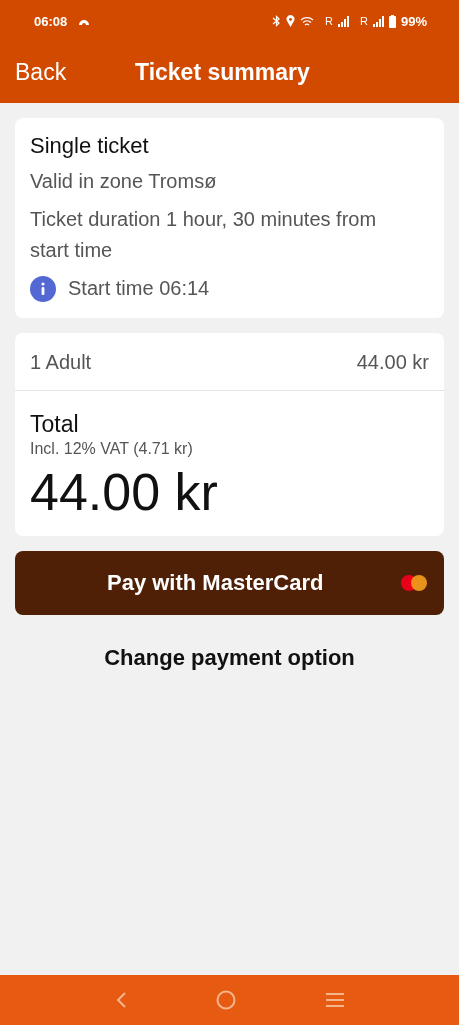 Image resolution: width=459 pixels, height=1025 pixels. Describe the element at coordinates (222, 72) in the screenshot. I see `page-title: Ticket summary` at that location.